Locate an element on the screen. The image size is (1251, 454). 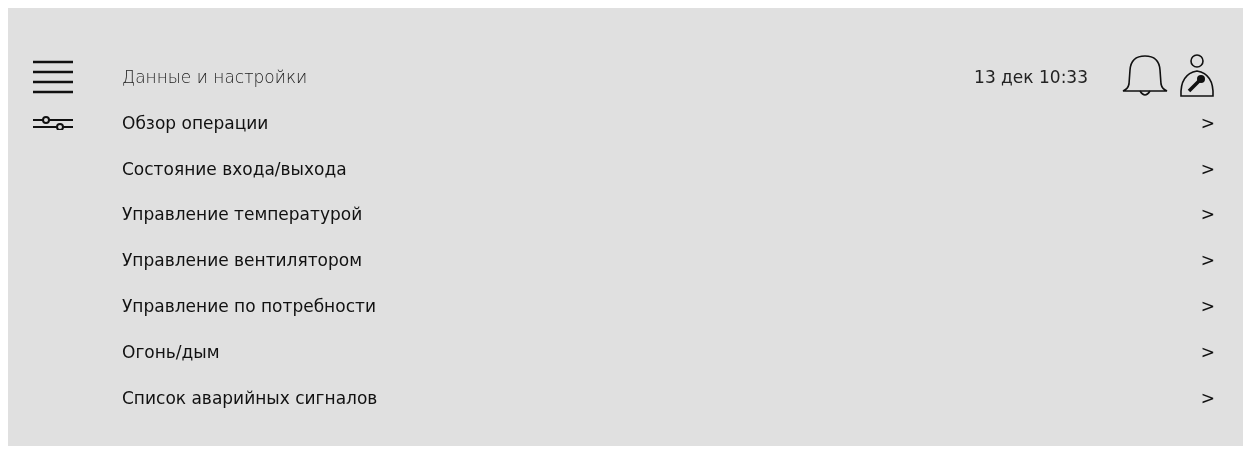
page-title: Данные и настройки is located at coordinates (215, 77).